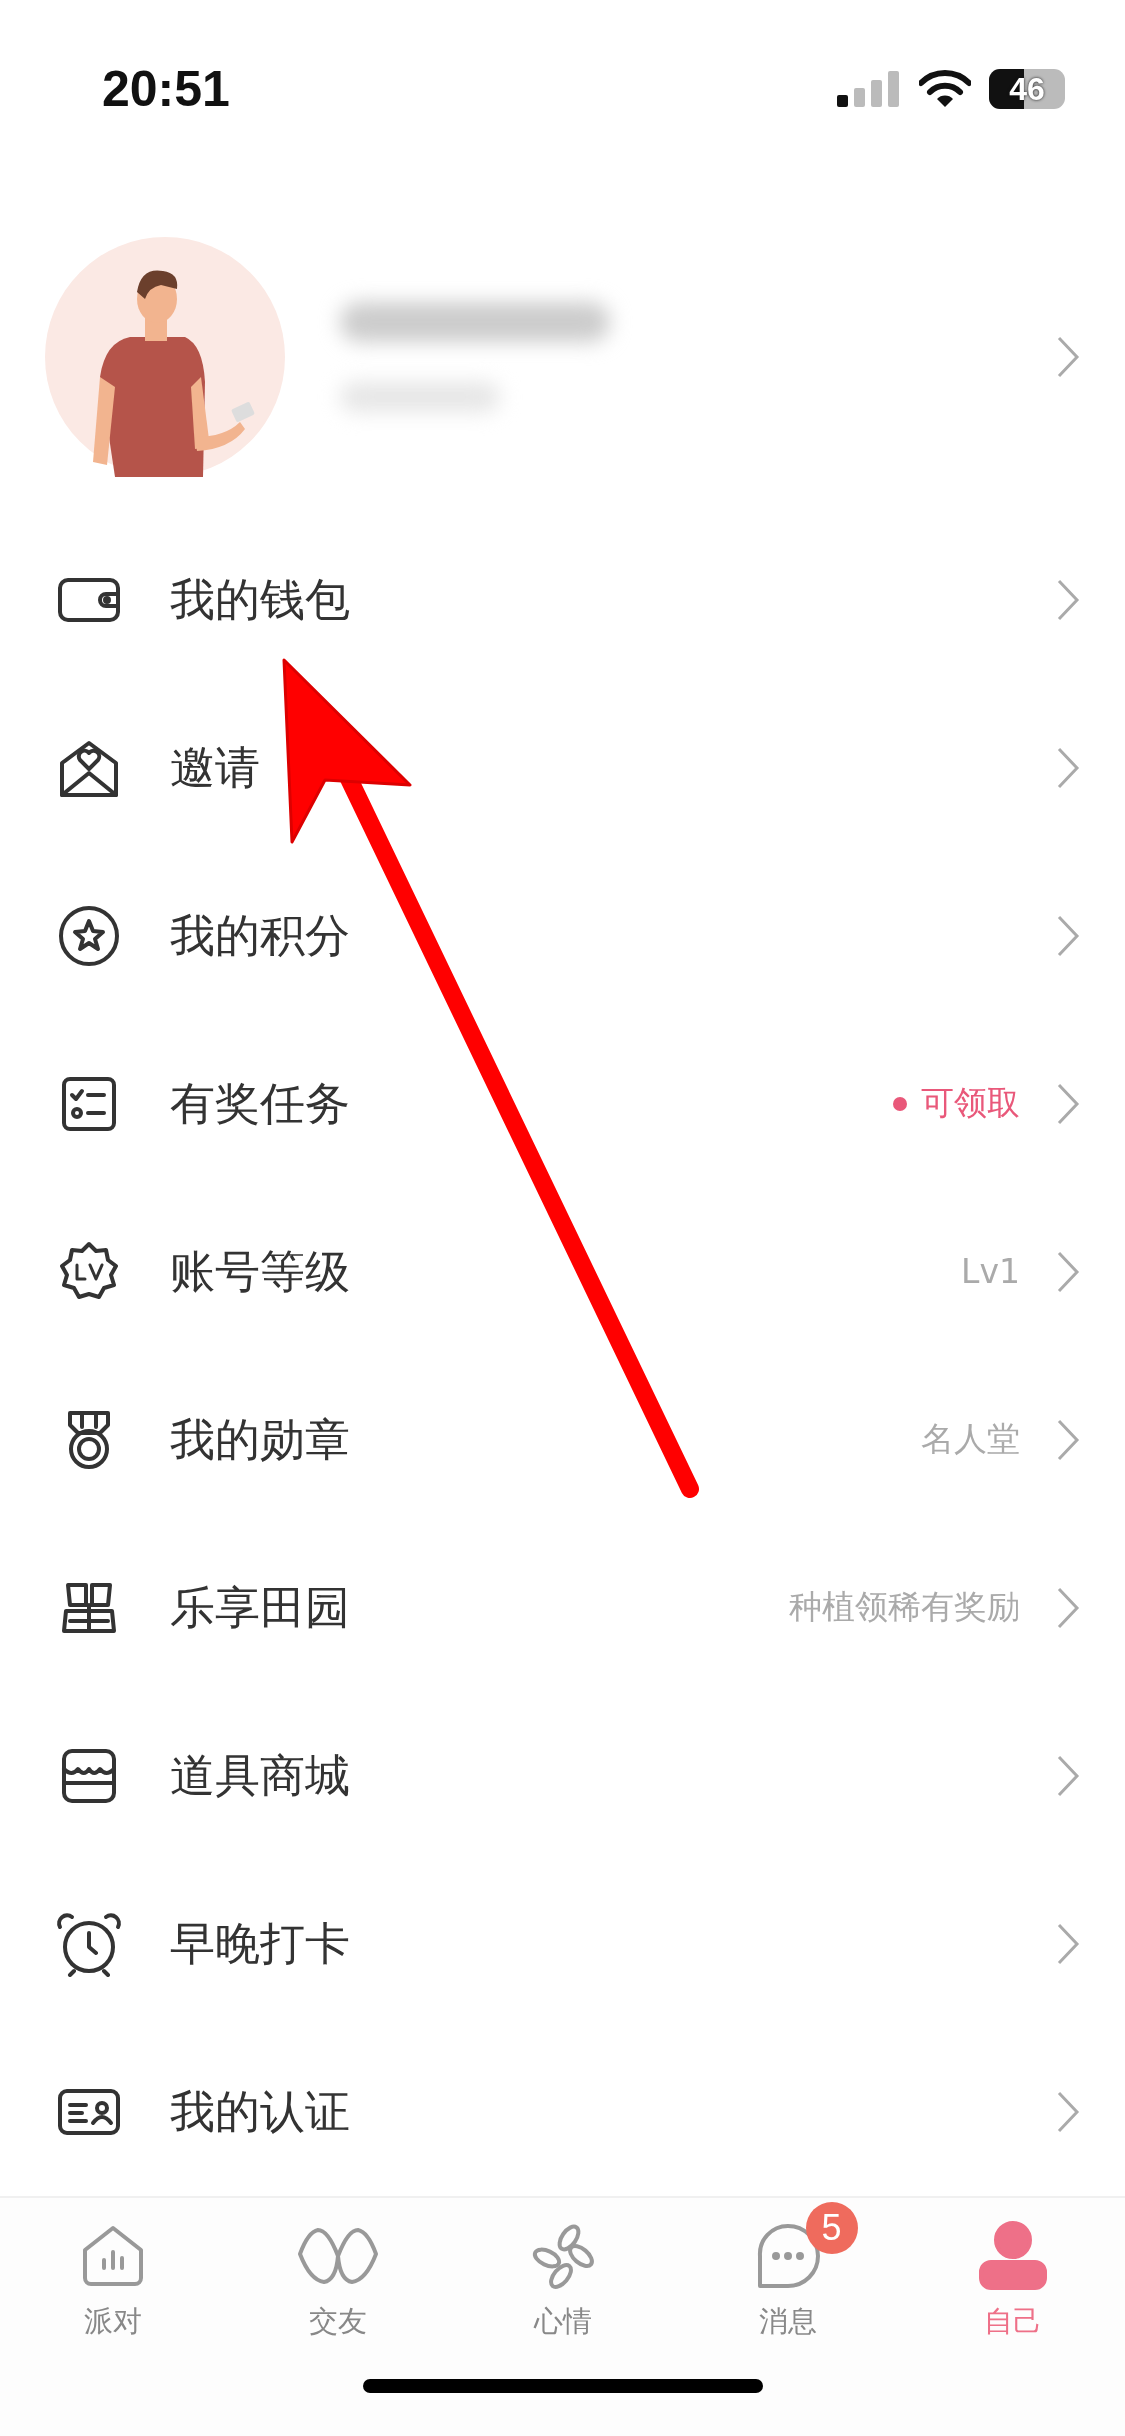  I want to click on wifi-icon, so click(945, 89).